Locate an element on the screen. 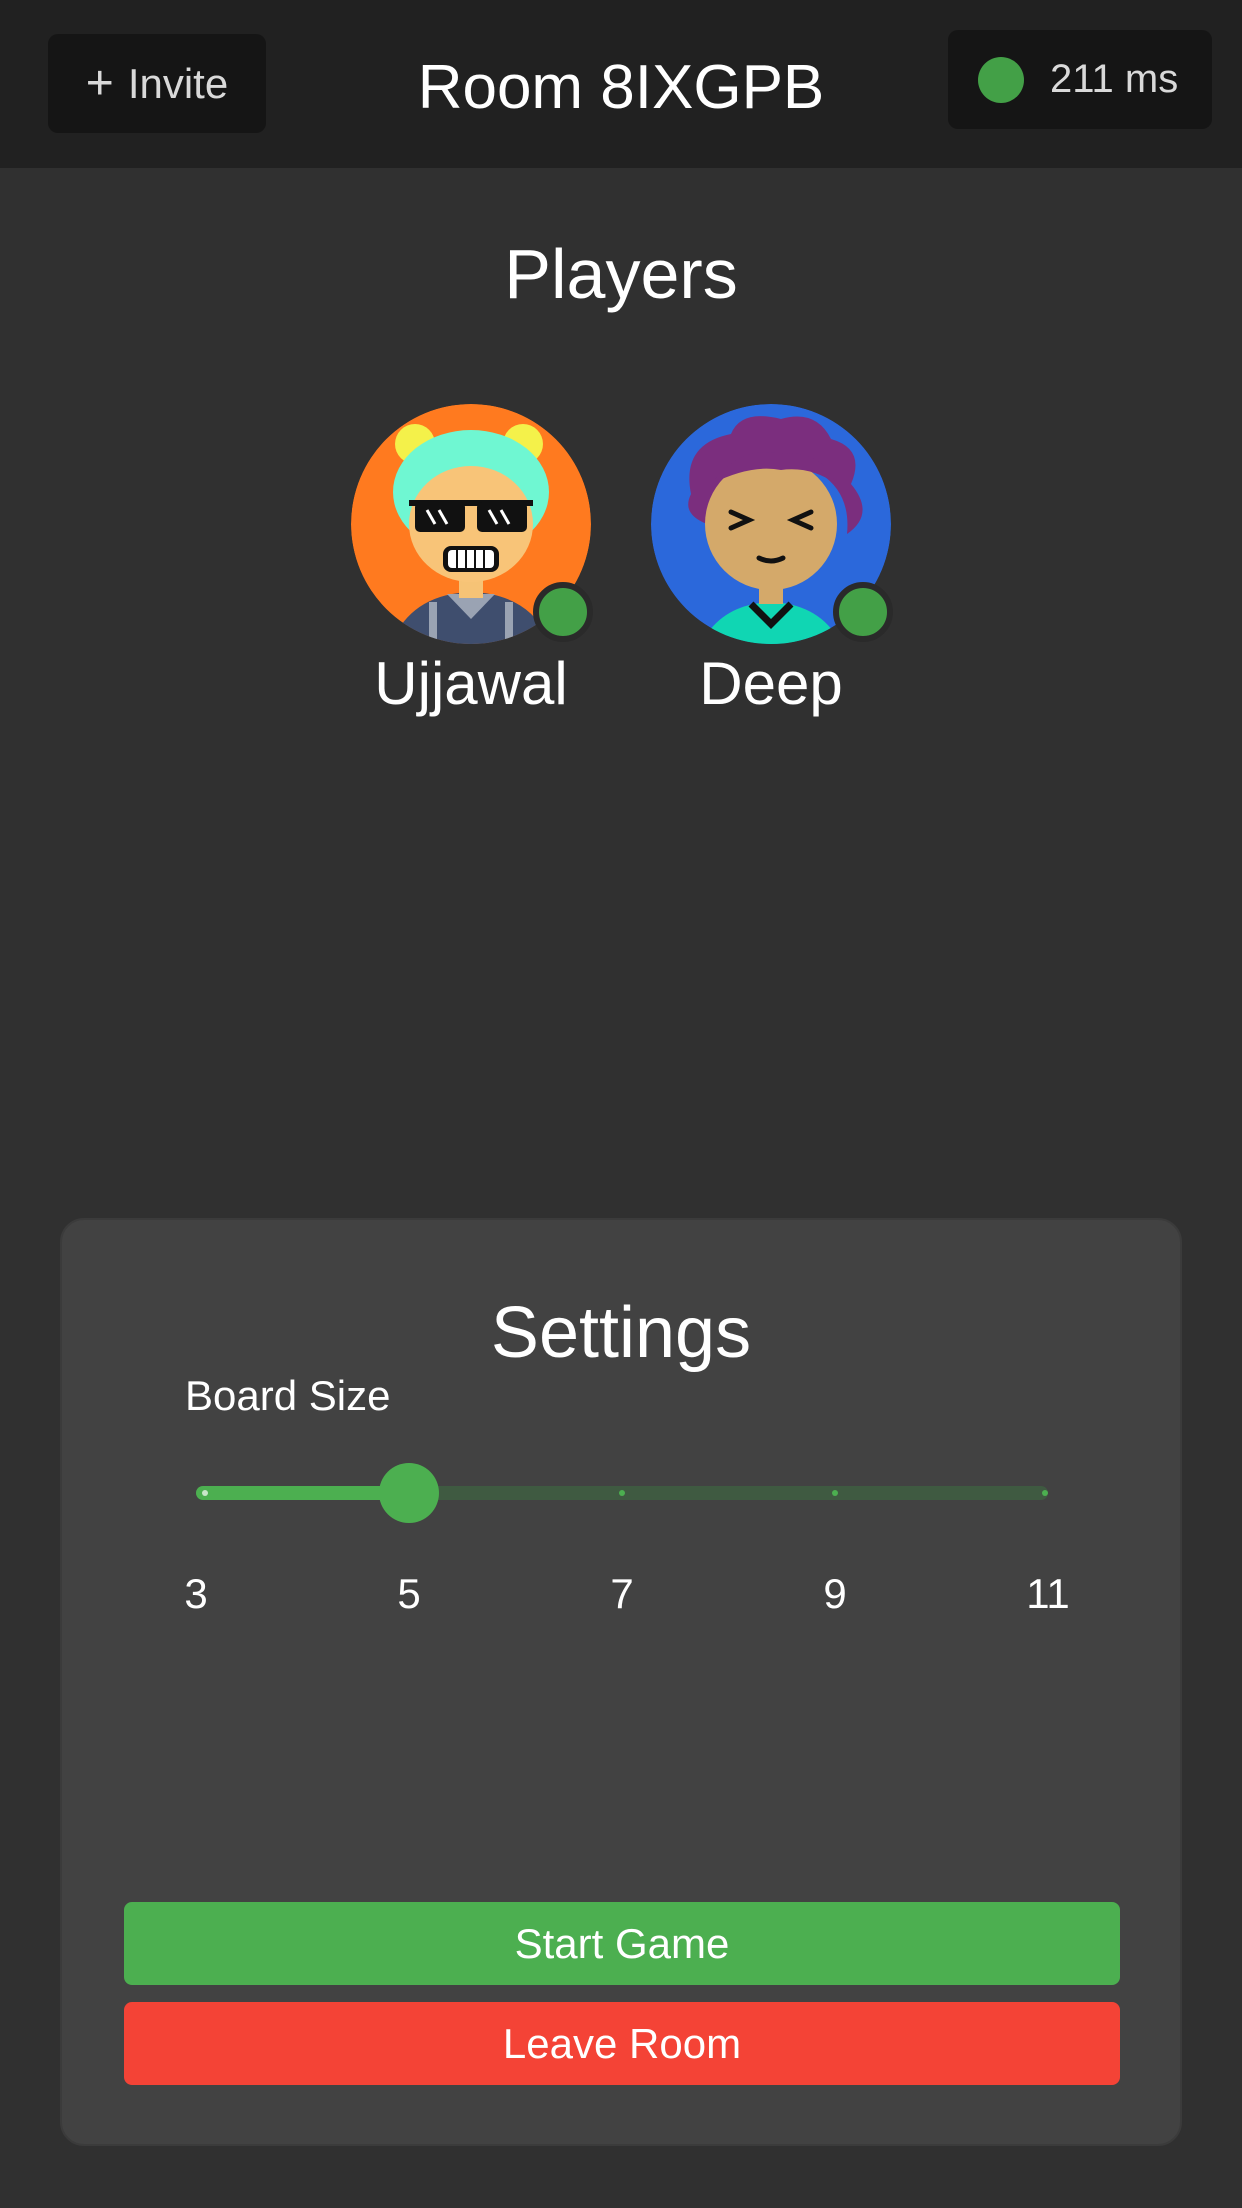 This screenshot has height=2208, width=1242. top-bar: + Invite Room 8IXGPB 211 ms is located at coordinates (621, 84).